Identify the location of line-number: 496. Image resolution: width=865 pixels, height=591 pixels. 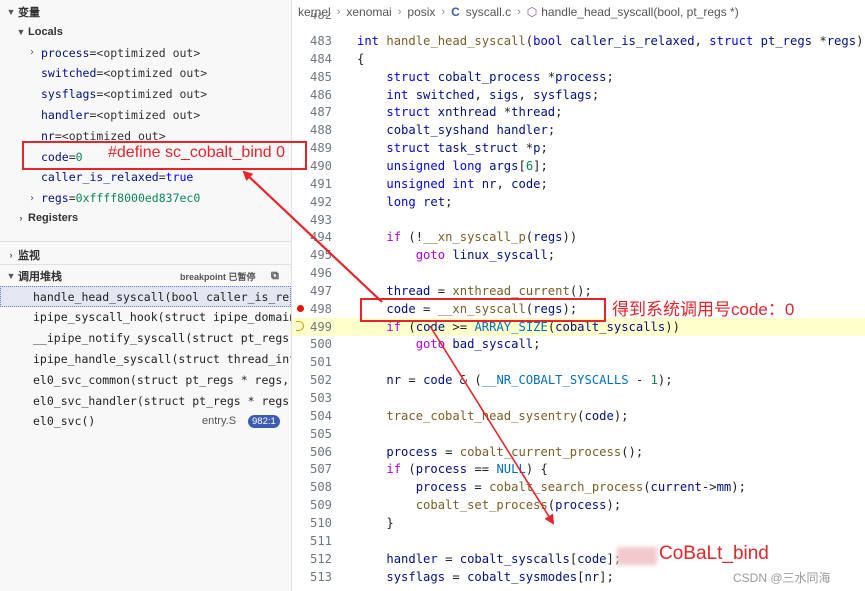
(312, 273).